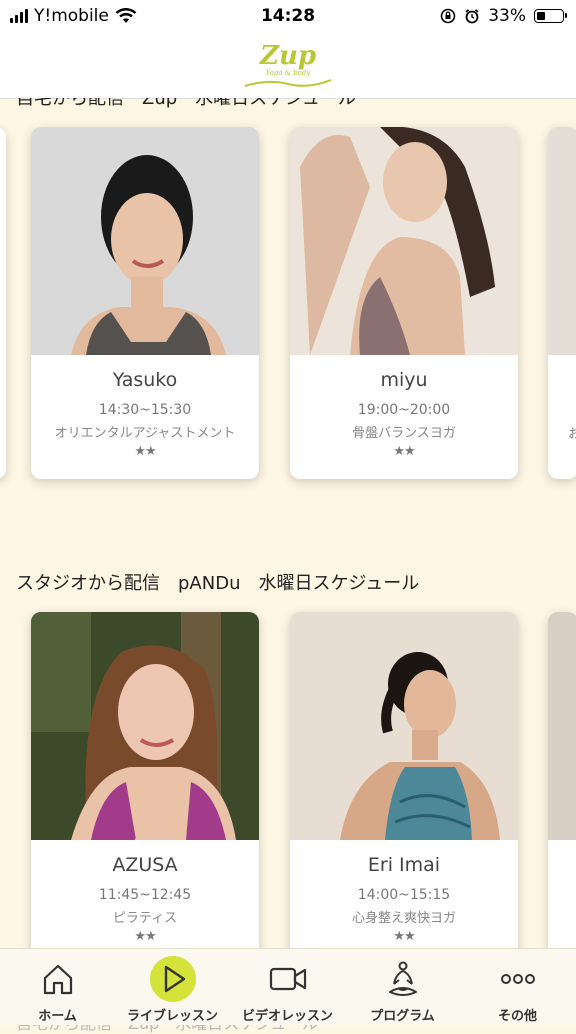 The width and height of the screenshot is (576, 1034). Describe the element at coordinates (404, 865) in the screenshot. I see `instructor-name: Eri Imai` at that location.